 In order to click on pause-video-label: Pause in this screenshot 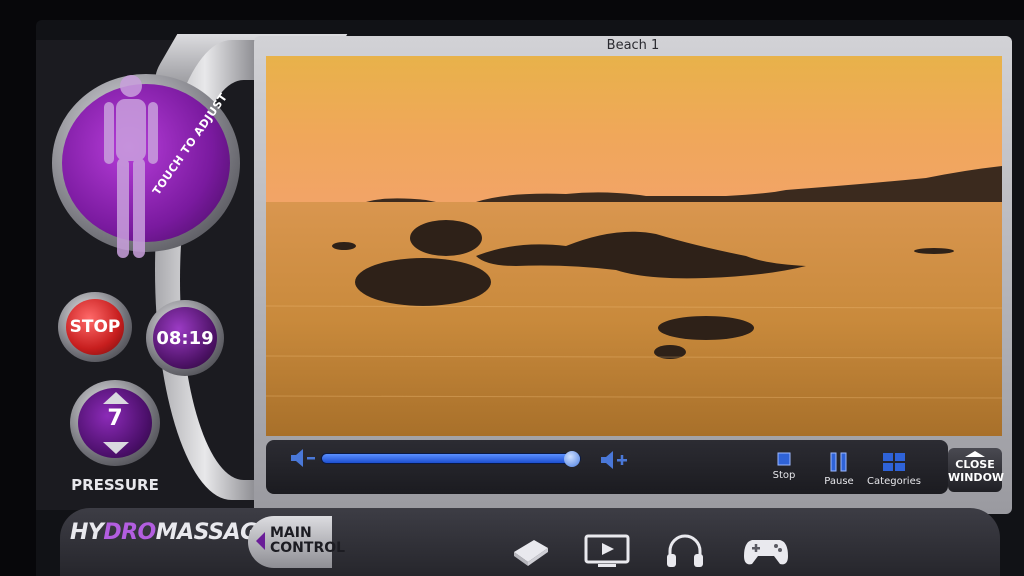, I will do `click(839, 481)`.